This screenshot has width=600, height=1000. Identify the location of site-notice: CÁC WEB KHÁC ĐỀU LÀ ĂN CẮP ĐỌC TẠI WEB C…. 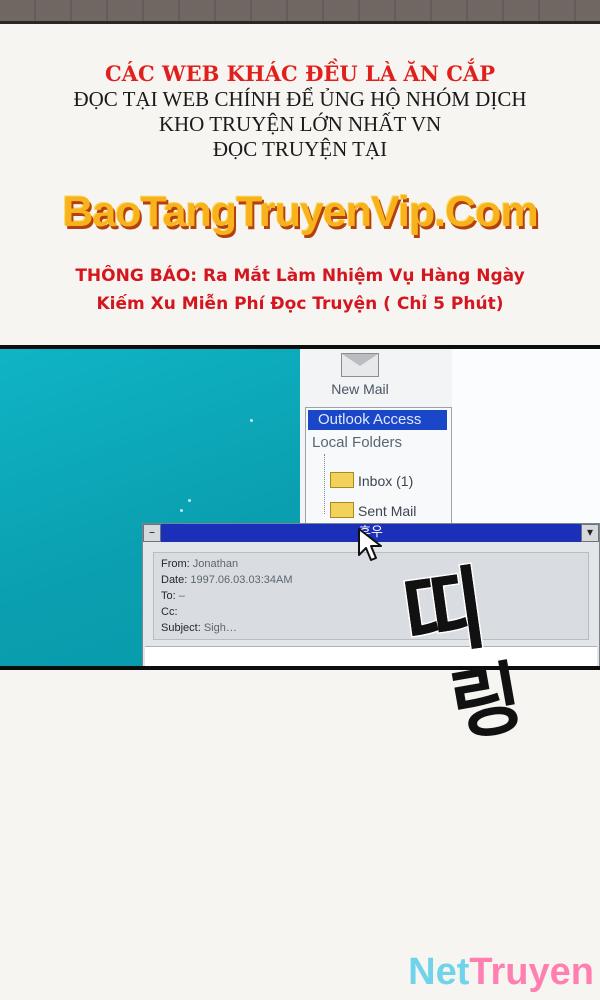
(300, 111).